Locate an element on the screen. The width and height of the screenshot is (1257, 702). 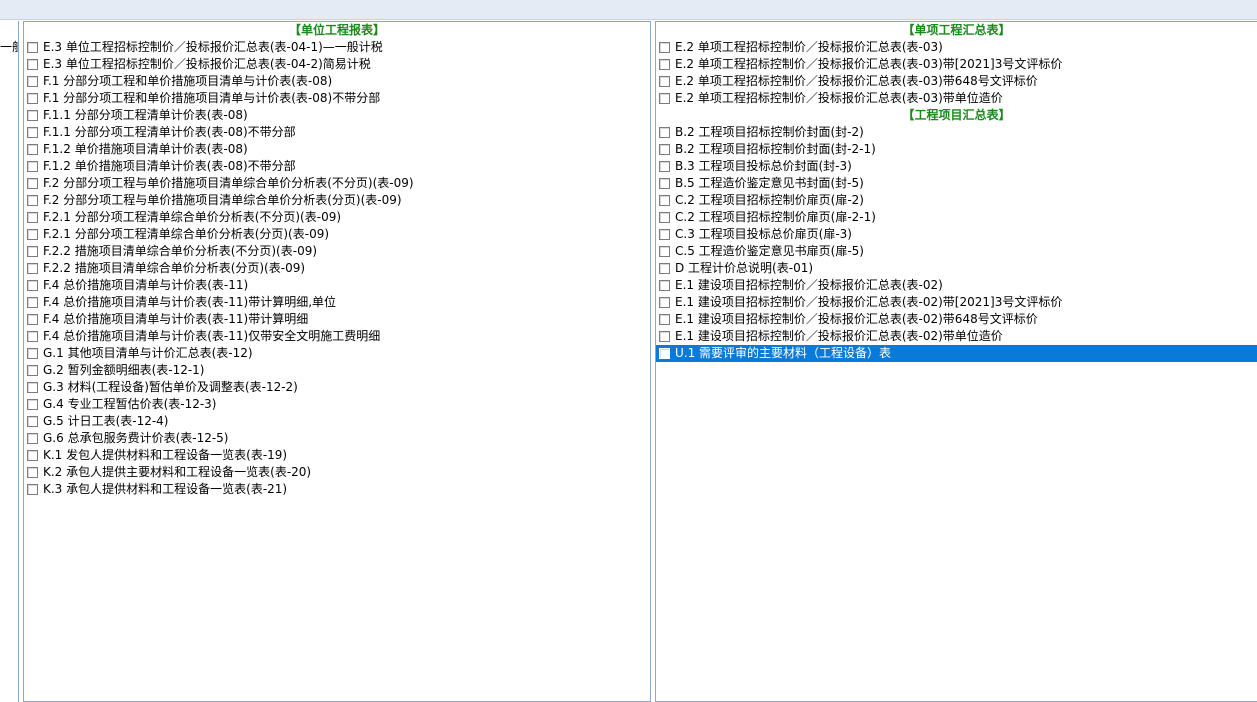
report-list-item: F.2.1 分部分项工程清单综合单价分析表(不分页)(表-09) is located at coordinates (337, 217).